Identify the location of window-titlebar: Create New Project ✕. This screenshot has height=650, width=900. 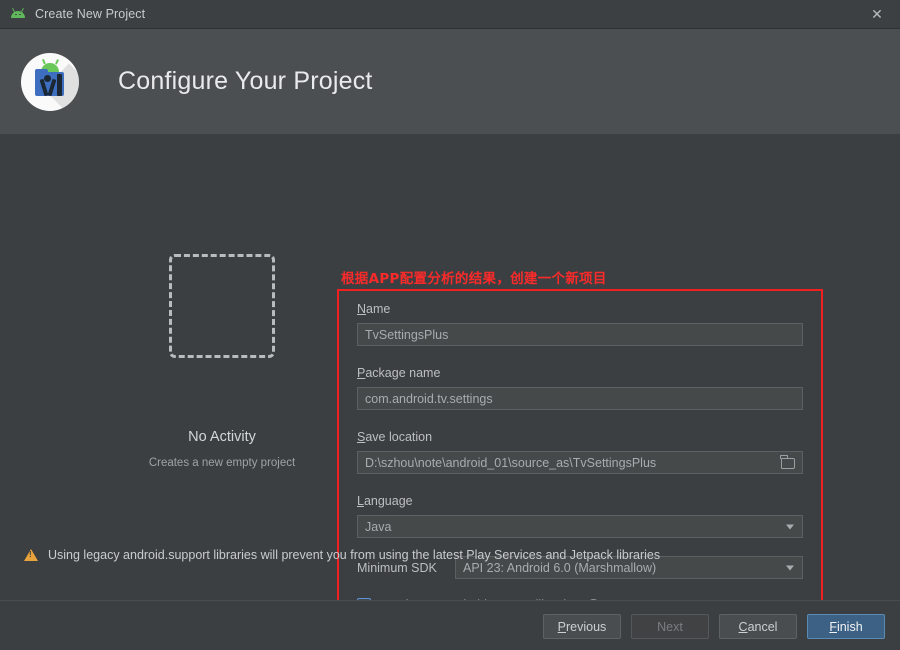
(450, 14).